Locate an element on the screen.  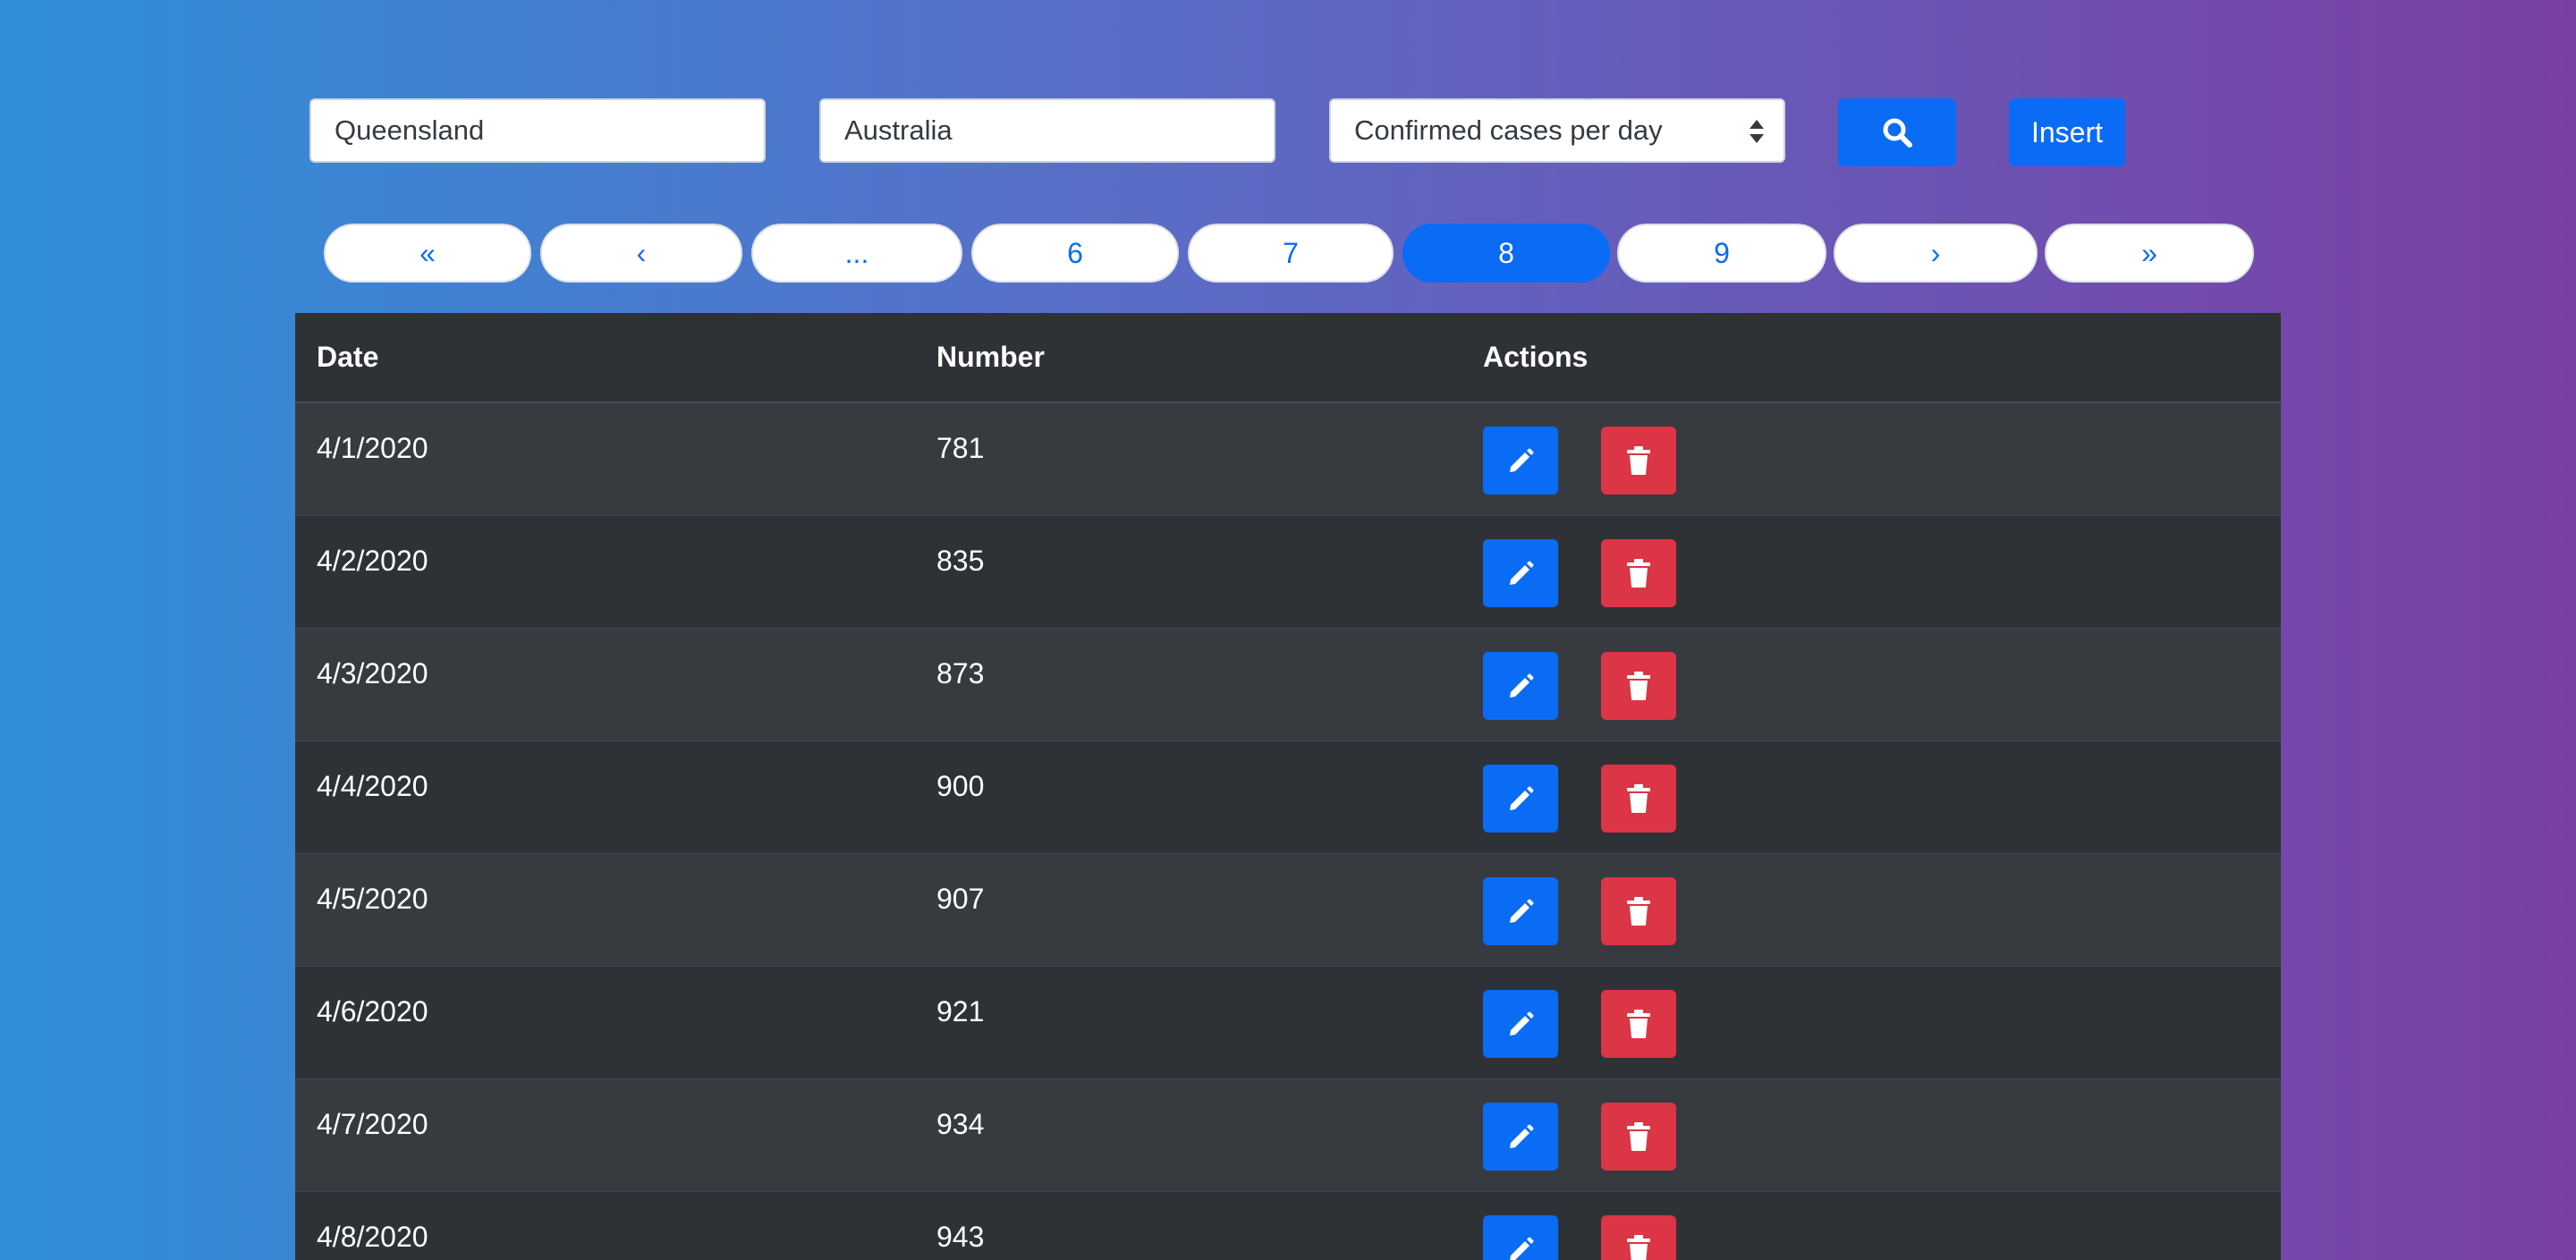
page-first-button: « is located at coordinates (427, 253).